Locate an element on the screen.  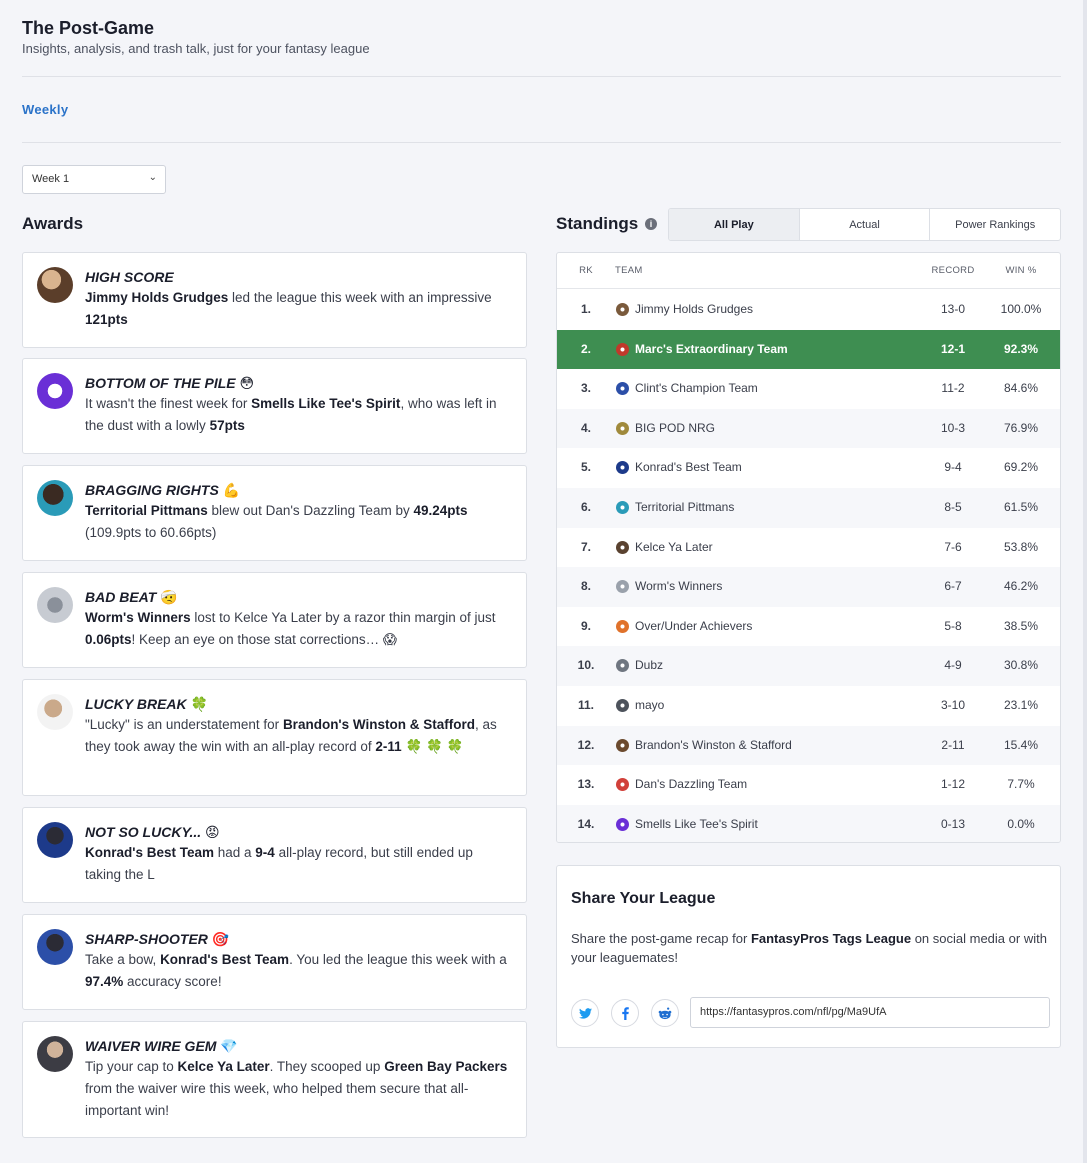
win-pct-cell: 46.2% is located at coordinates (1021, 586).